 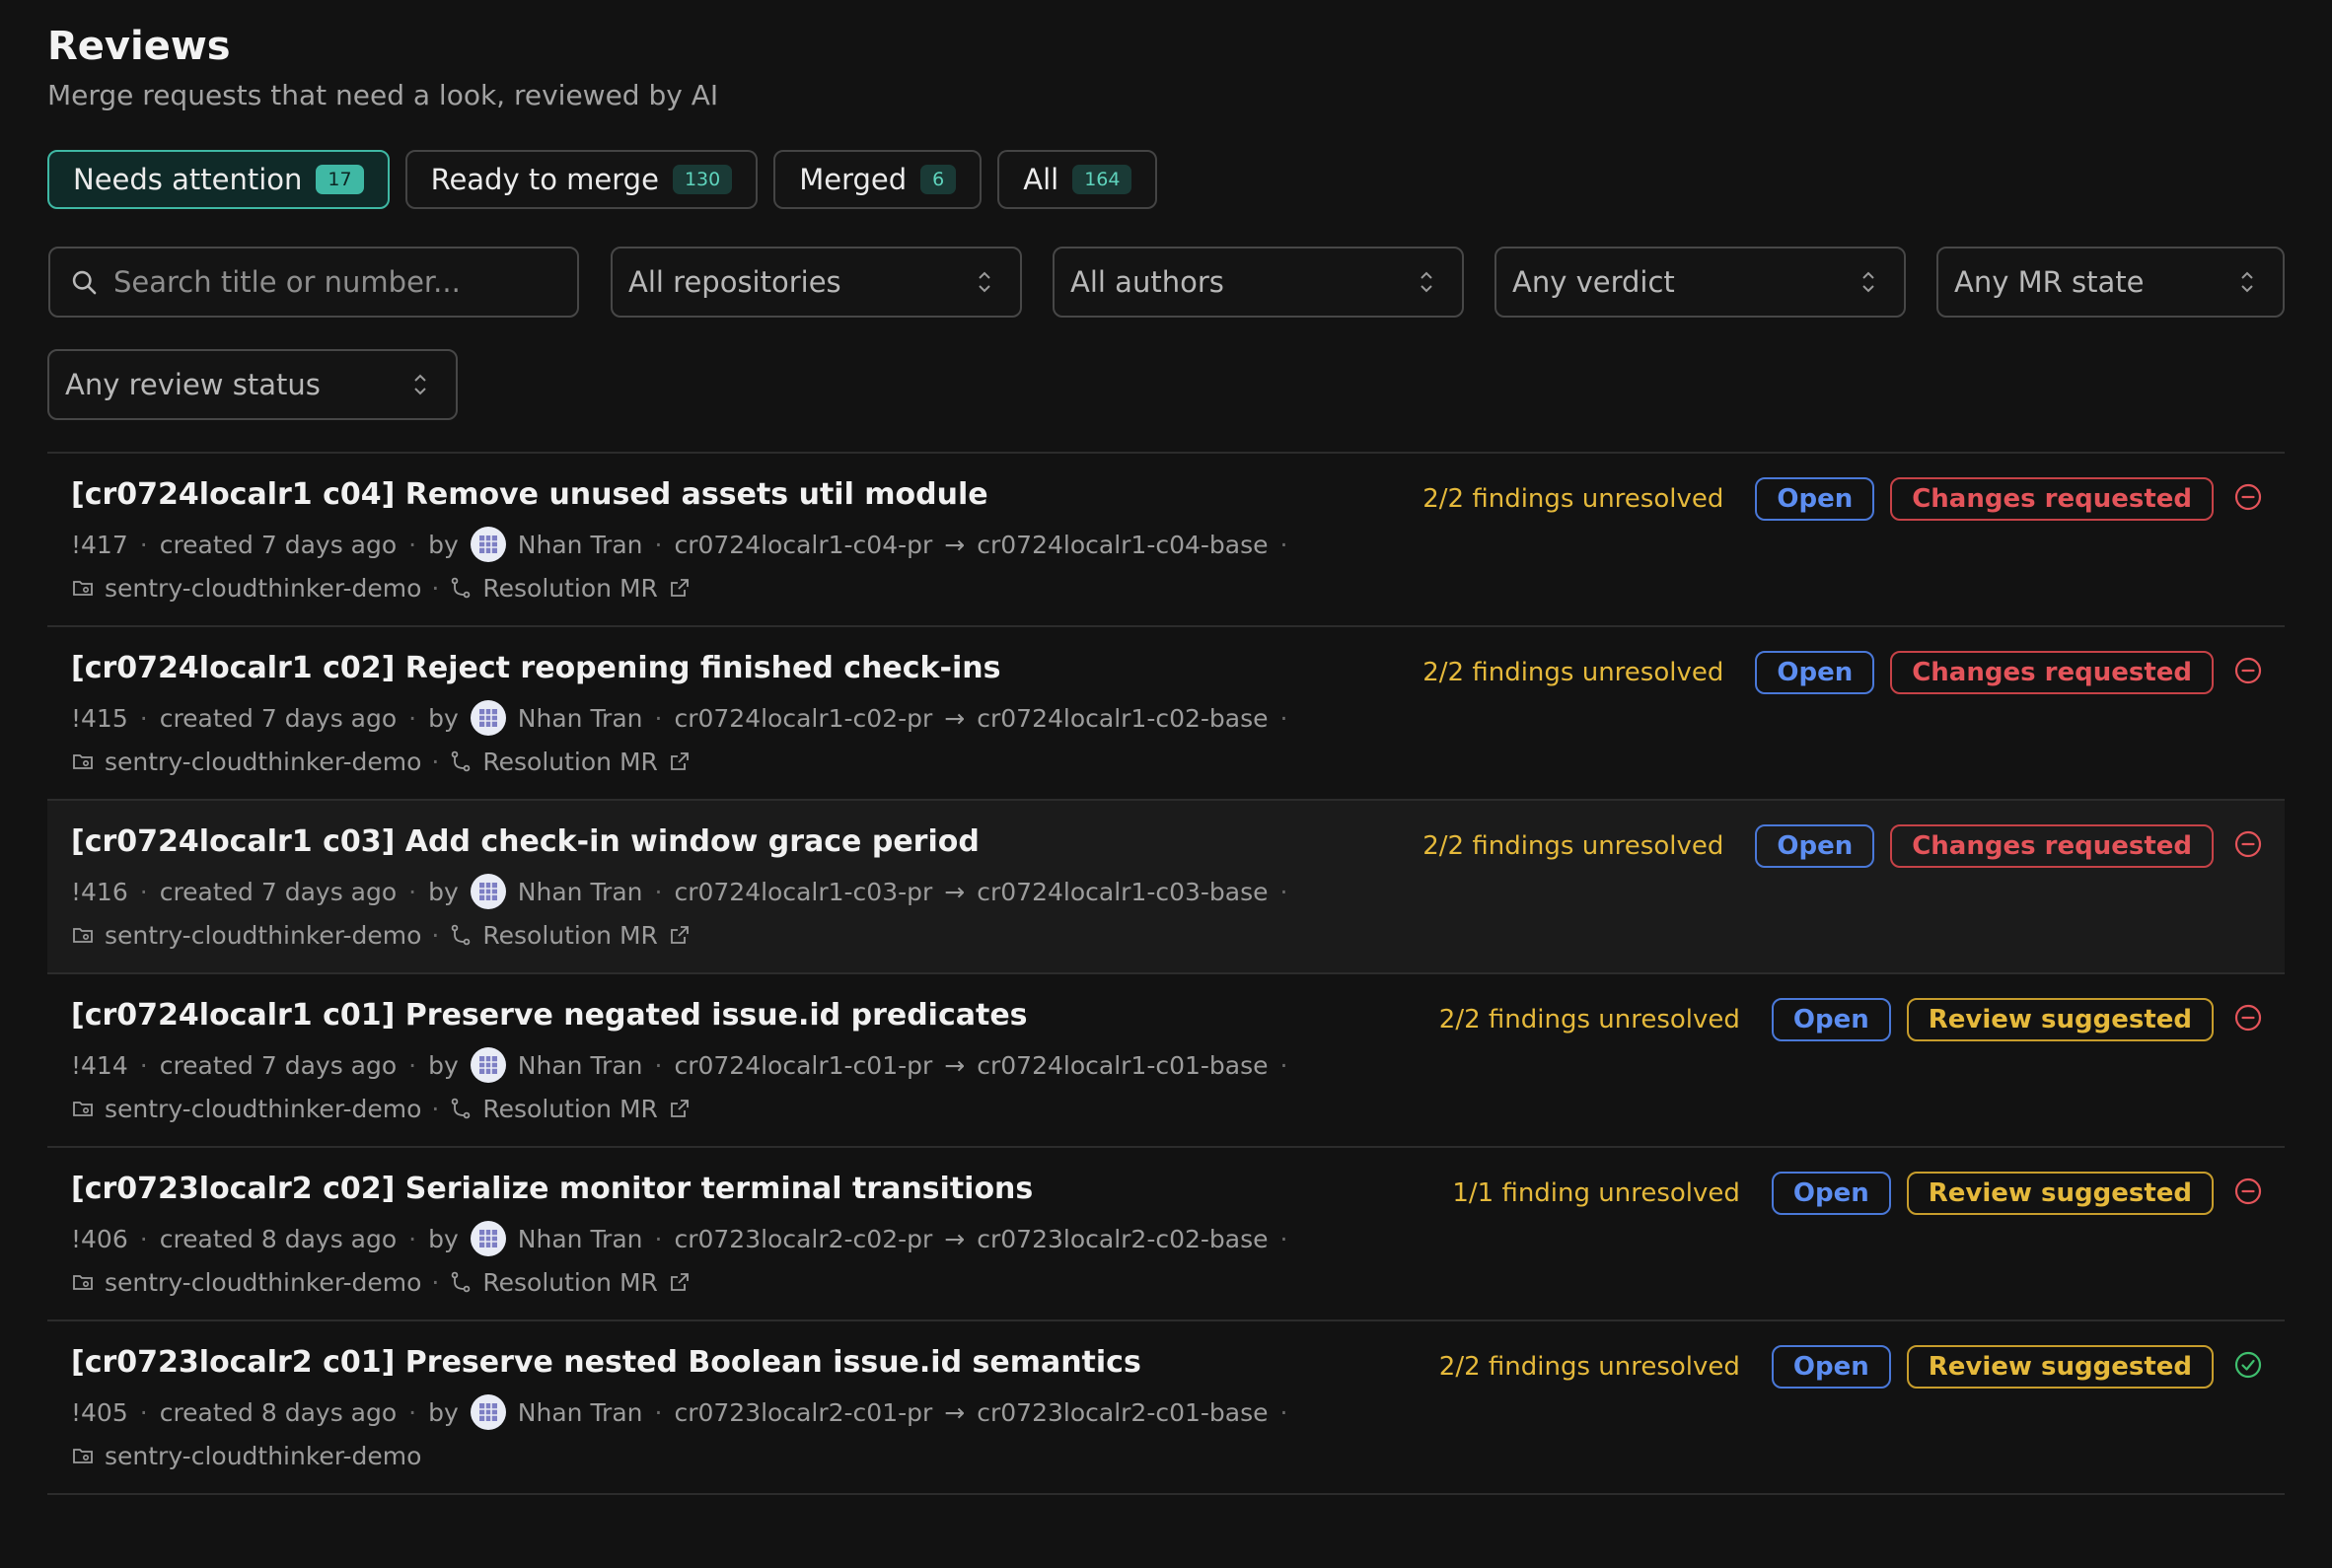 I want to click on source-branch: cr0724localr1-c04-pr, so click(x=803, y=544).